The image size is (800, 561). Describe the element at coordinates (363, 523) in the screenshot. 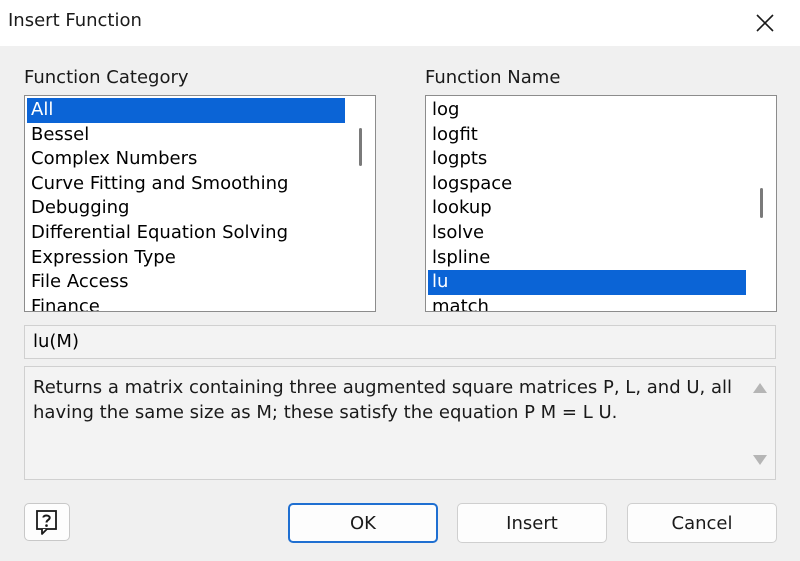

I see `ok-button: OK` at that location.